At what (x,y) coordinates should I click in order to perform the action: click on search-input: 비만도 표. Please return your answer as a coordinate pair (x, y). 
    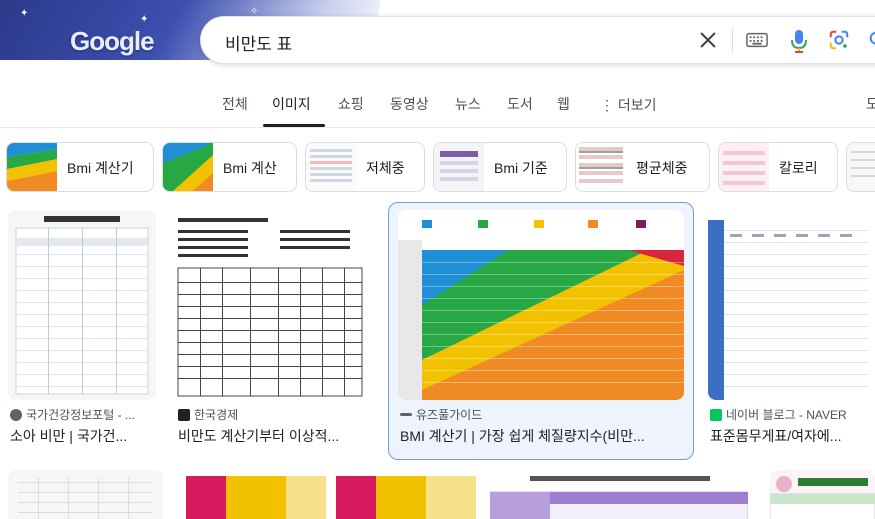
    Looking at the image, I should click on (258, 42).